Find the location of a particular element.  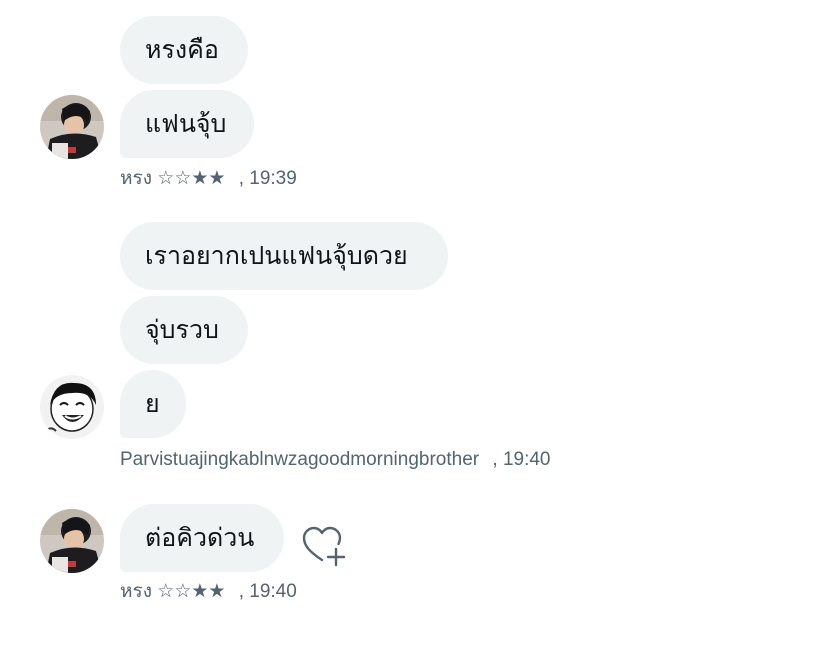

message-bubble: เราอยากเปนแฟนจุ้บดวย is located at coordinates (284, 256).